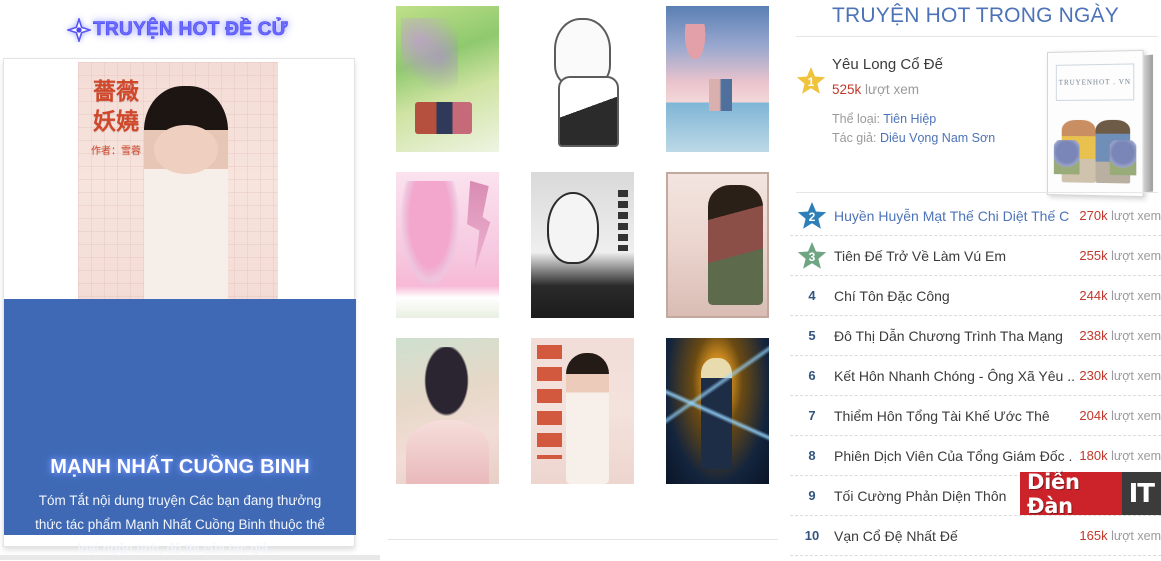 The width and height of the screenshot is (1161, 561). I want to click on star-badge-blue: 2, so click(812, 215).